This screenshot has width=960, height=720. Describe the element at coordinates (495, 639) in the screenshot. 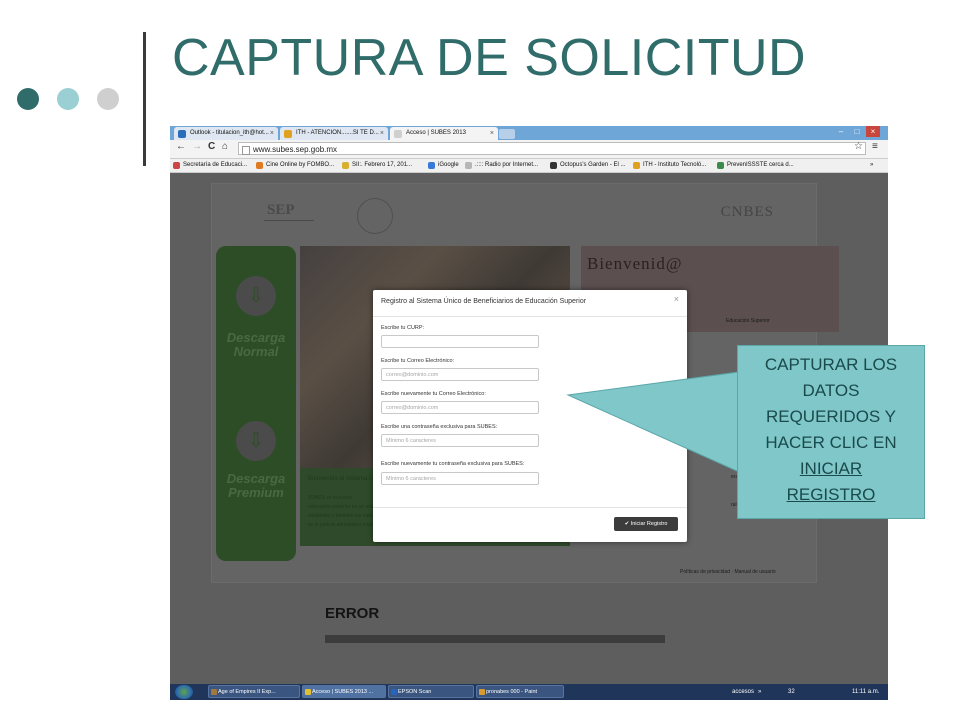

I see `error-message` at that location.